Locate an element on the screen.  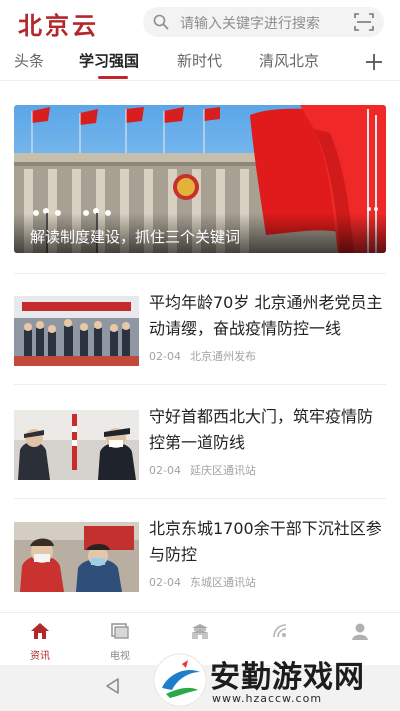
news-source: 北京通州发布 is located at coordinates (222, 356).